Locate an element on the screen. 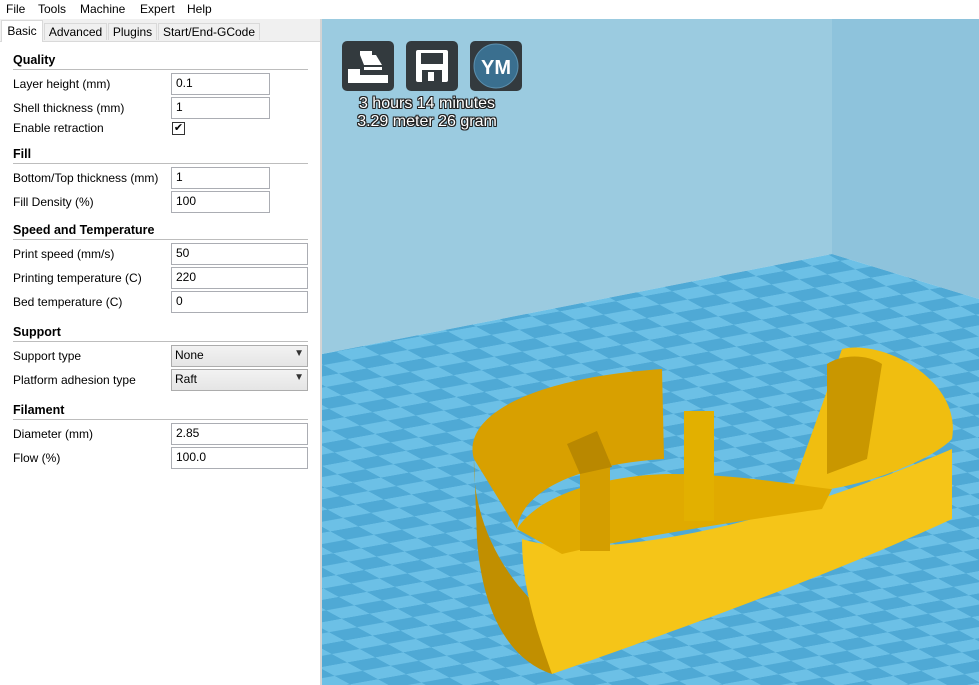 The image size is (979, 685). save-gcode-button is located at coordinates (432, 66).